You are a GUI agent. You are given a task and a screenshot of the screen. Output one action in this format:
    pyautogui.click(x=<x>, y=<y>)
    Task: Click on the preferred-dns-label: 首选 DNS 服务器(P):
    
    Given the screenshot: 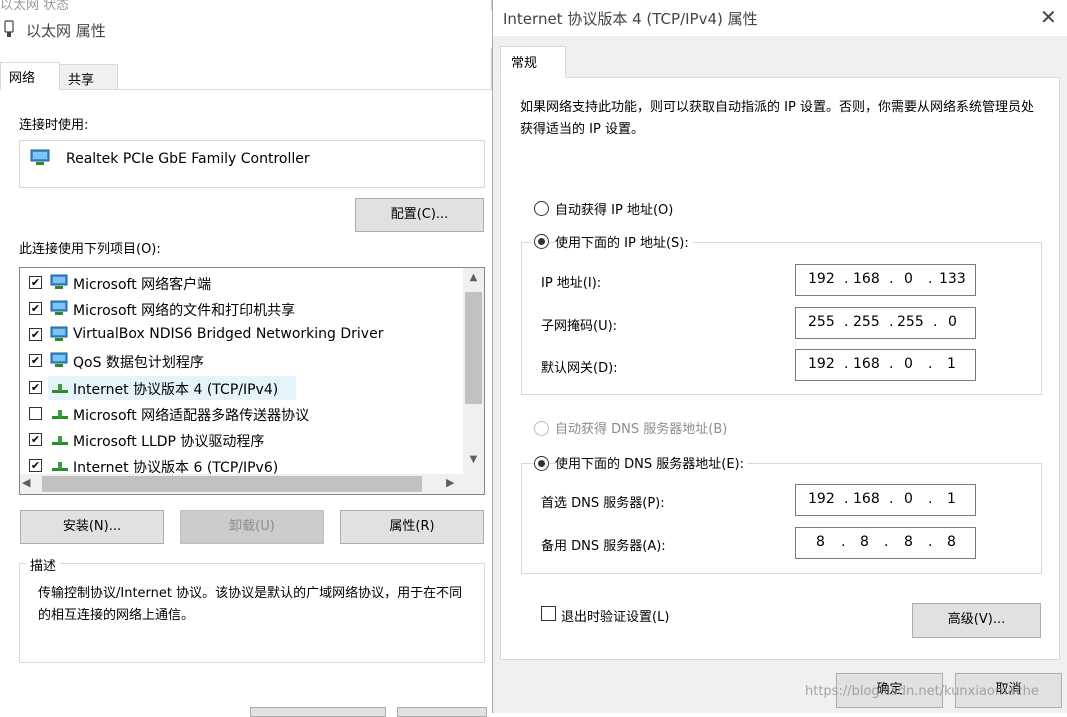 What is the action you would take?
    pyautogui.click(x=603, y=503)
    